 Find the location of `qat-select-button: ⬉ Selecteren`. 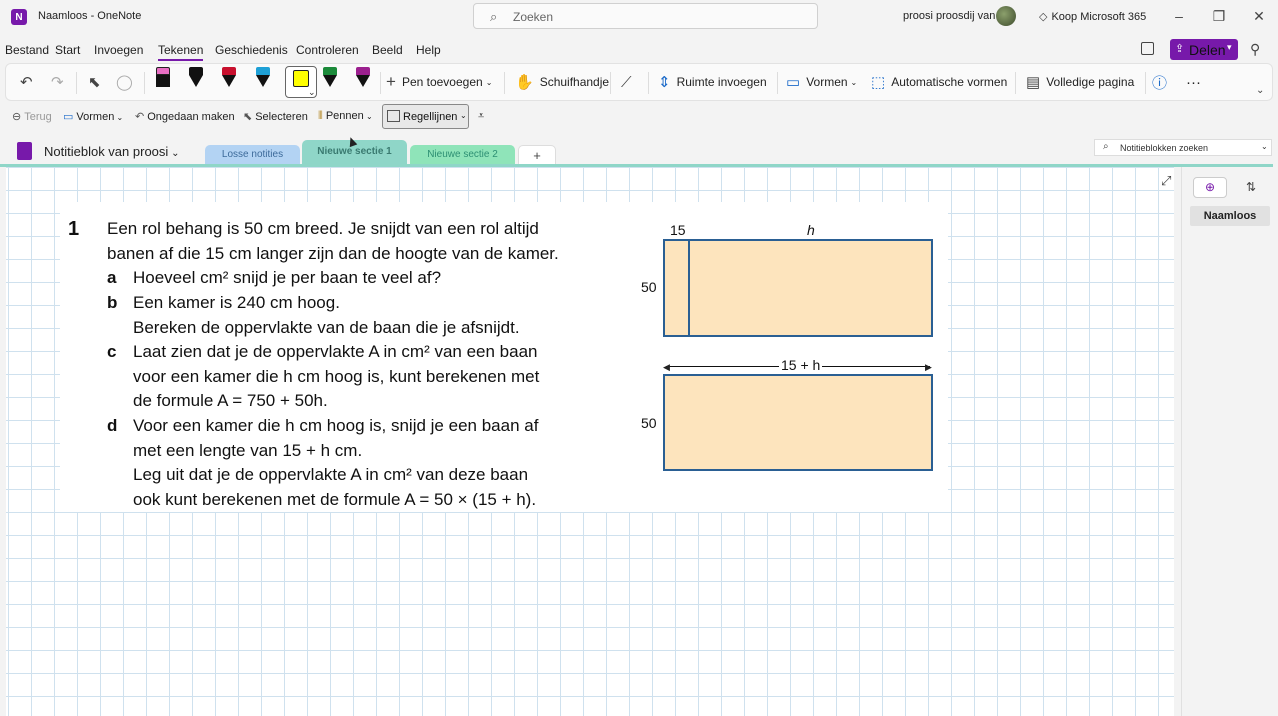

qat-select-button: ⬉ Selecteren is located at coordinates (275, 116).